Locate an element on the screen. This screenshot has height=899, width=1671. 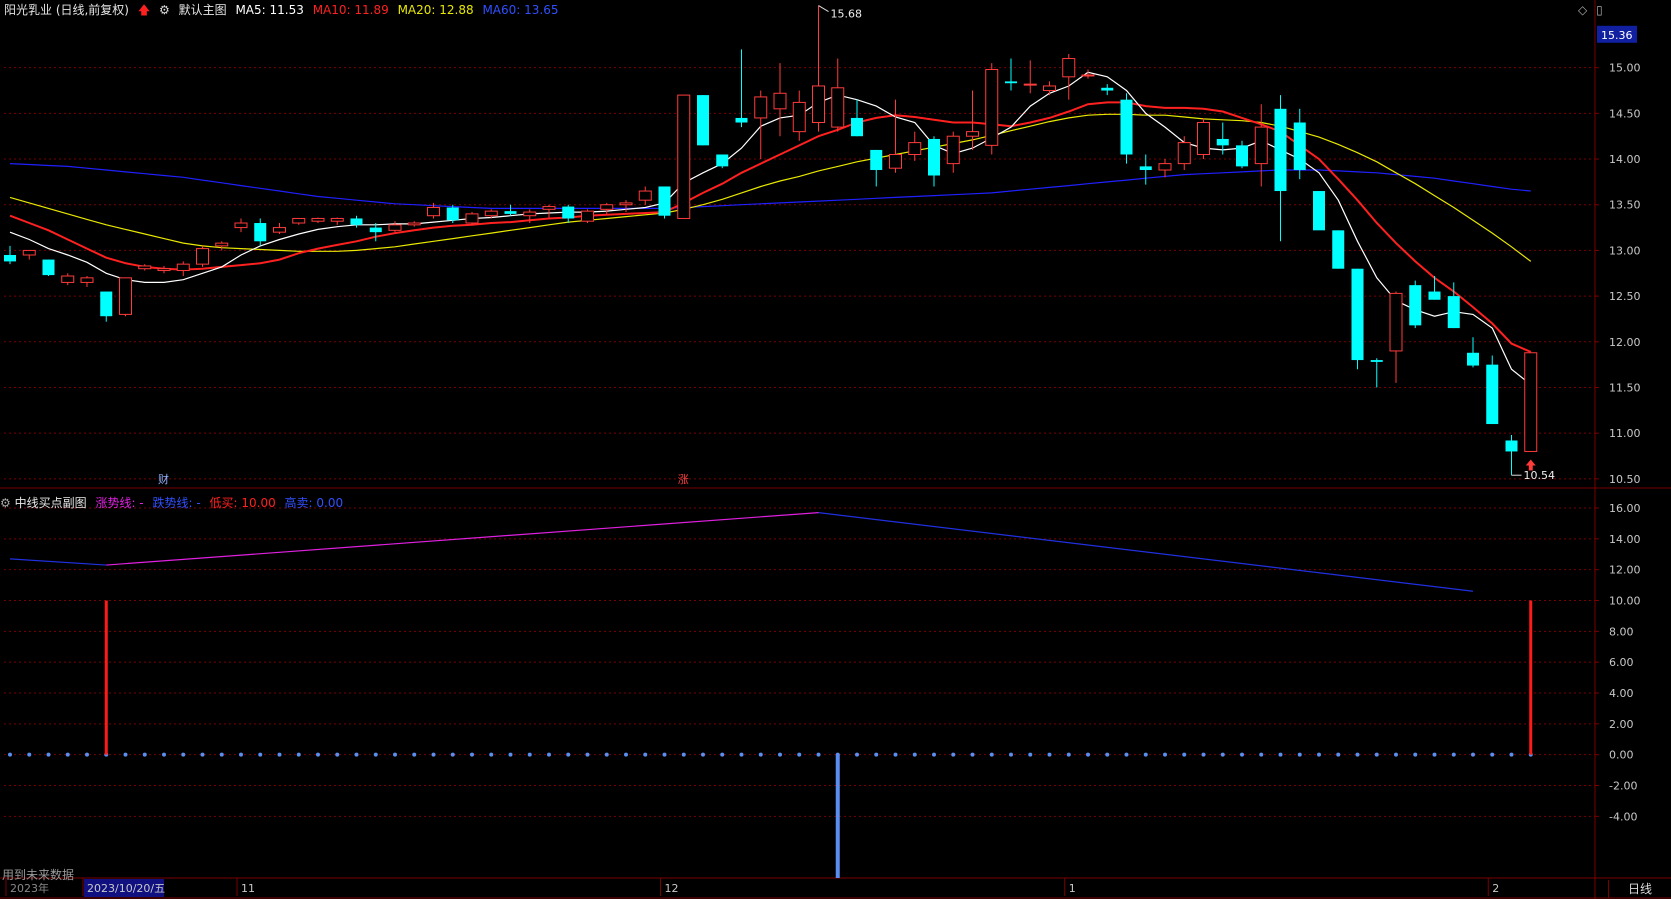
x-tick-label: 12 is located at coordinates (672, 888).